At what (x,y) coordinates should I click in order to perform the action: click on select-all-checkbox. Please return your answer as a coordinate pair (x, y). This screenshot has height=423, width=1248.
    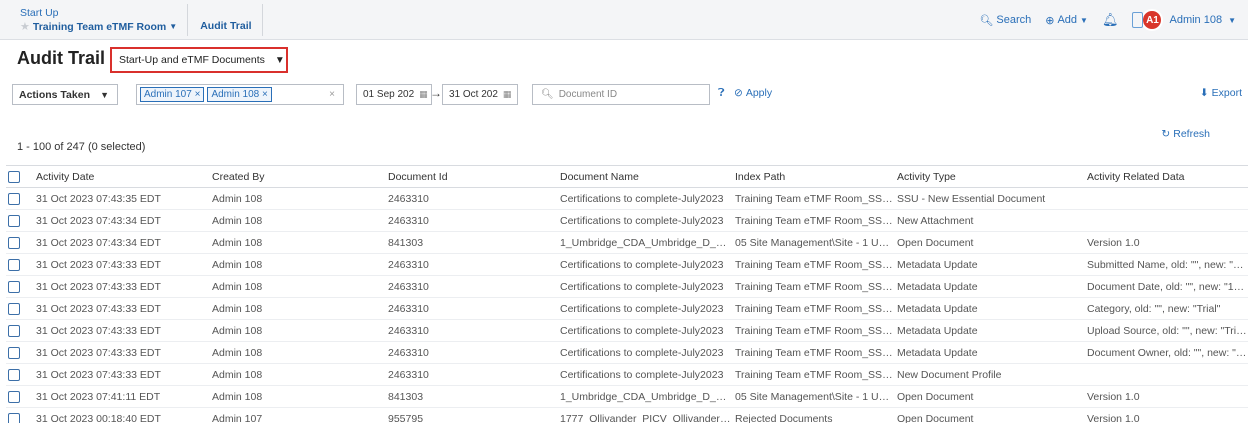
    Looking at the image, I should click on (14, 176).